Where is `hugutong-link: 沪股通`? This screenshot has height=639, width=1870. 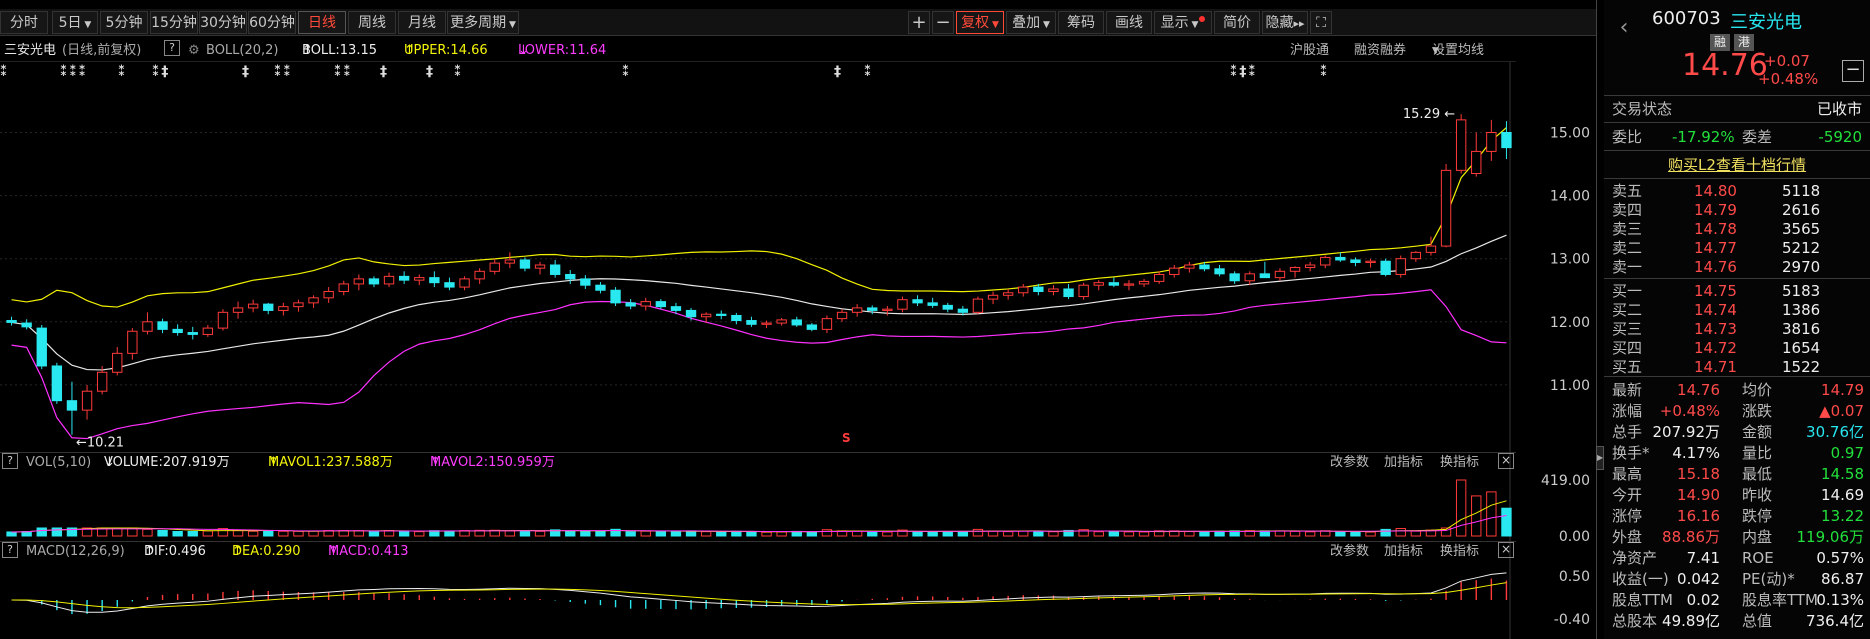
hugutong-link: 沪股通 is located at coordinates (1309, 51).